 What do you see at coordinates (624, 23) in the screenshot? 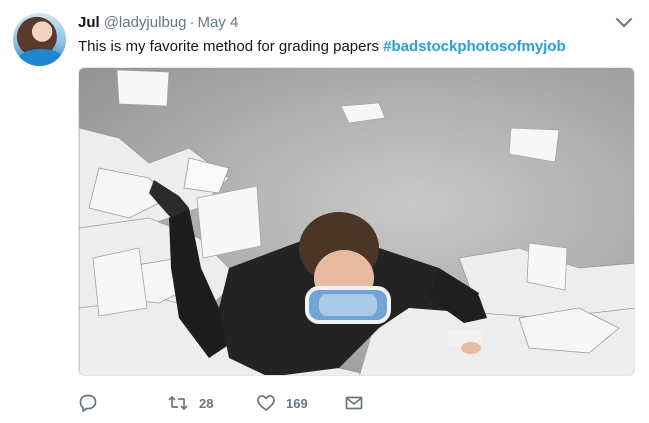
I see `chevron-down-icon` at bounding box center [624, 23].